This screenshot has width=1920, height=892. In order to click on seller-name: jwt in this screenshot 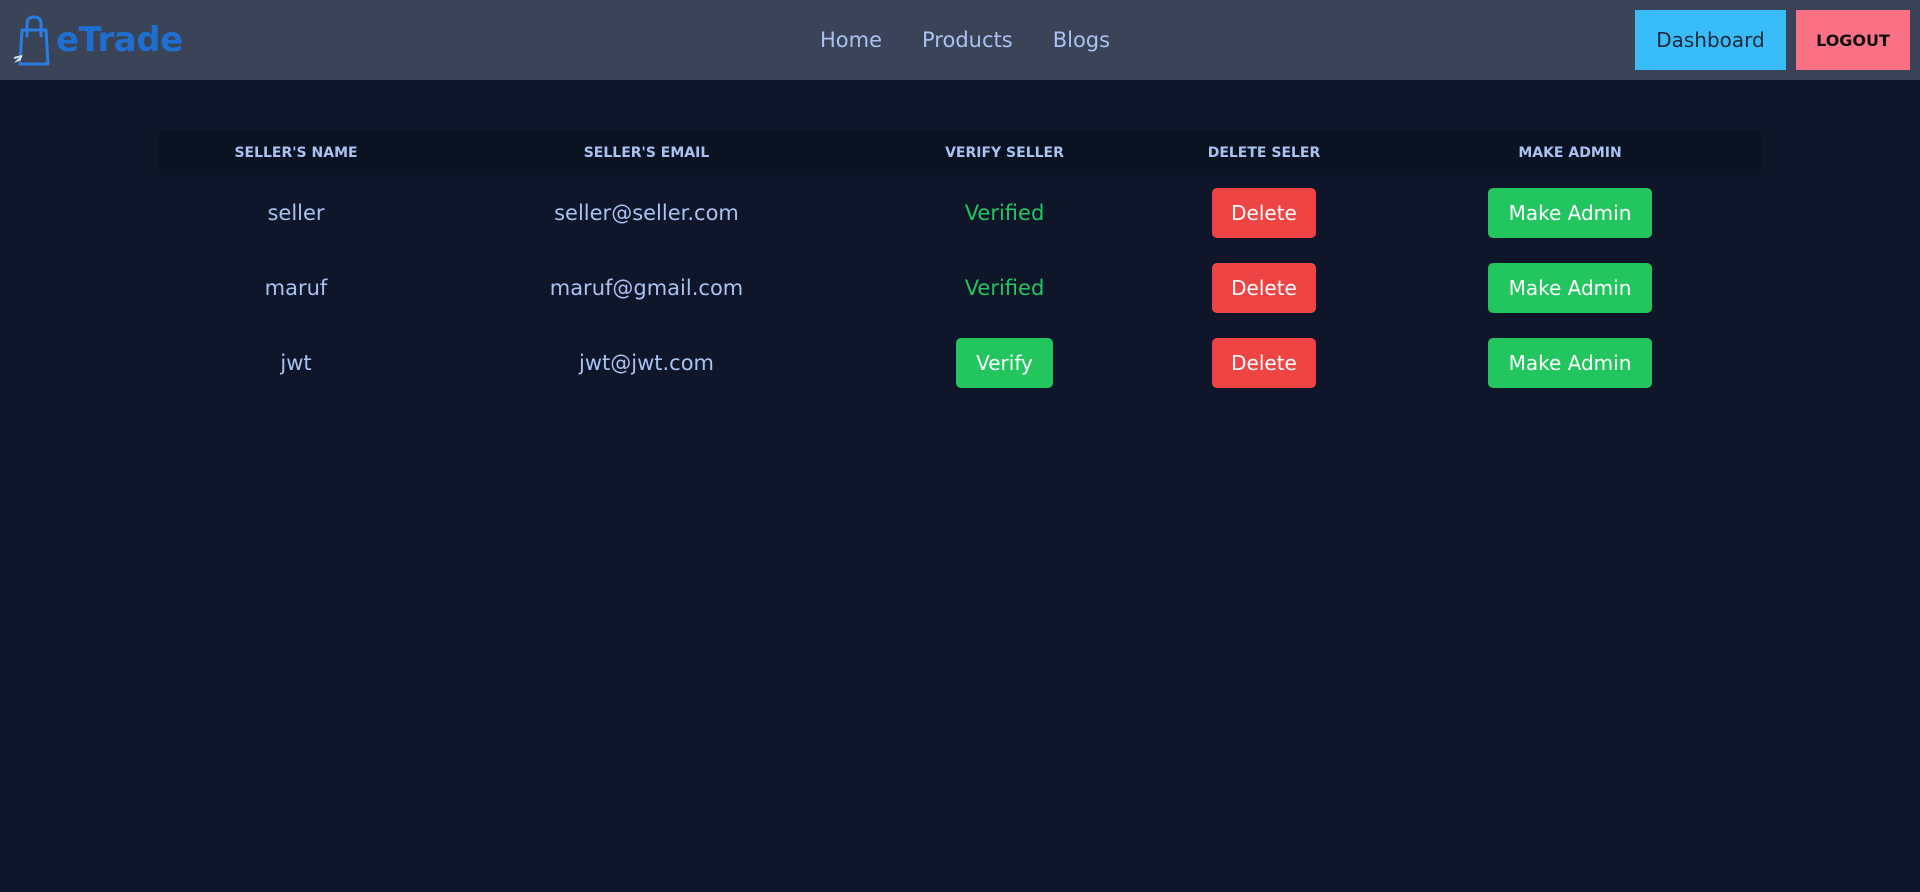, I will do `click(296, 362)`.